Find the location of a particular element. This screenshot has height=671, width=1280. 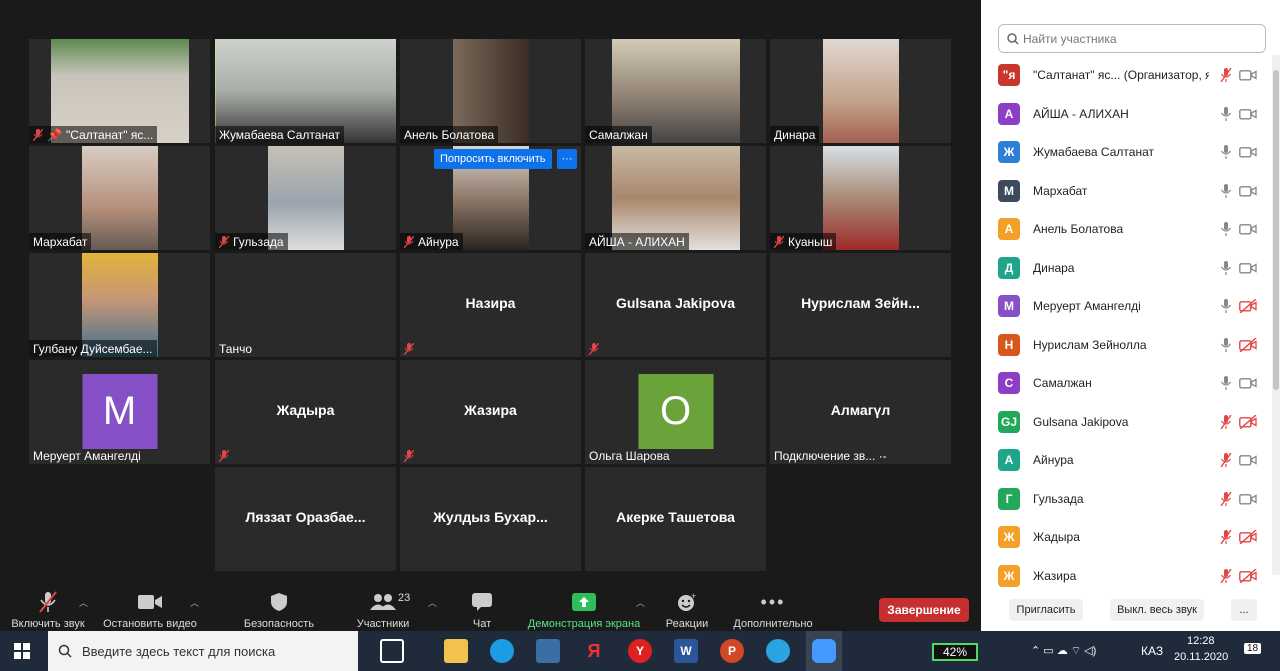

participant-row: Ж Жумабаева Салтанат is located at coordinates (1125, 152).